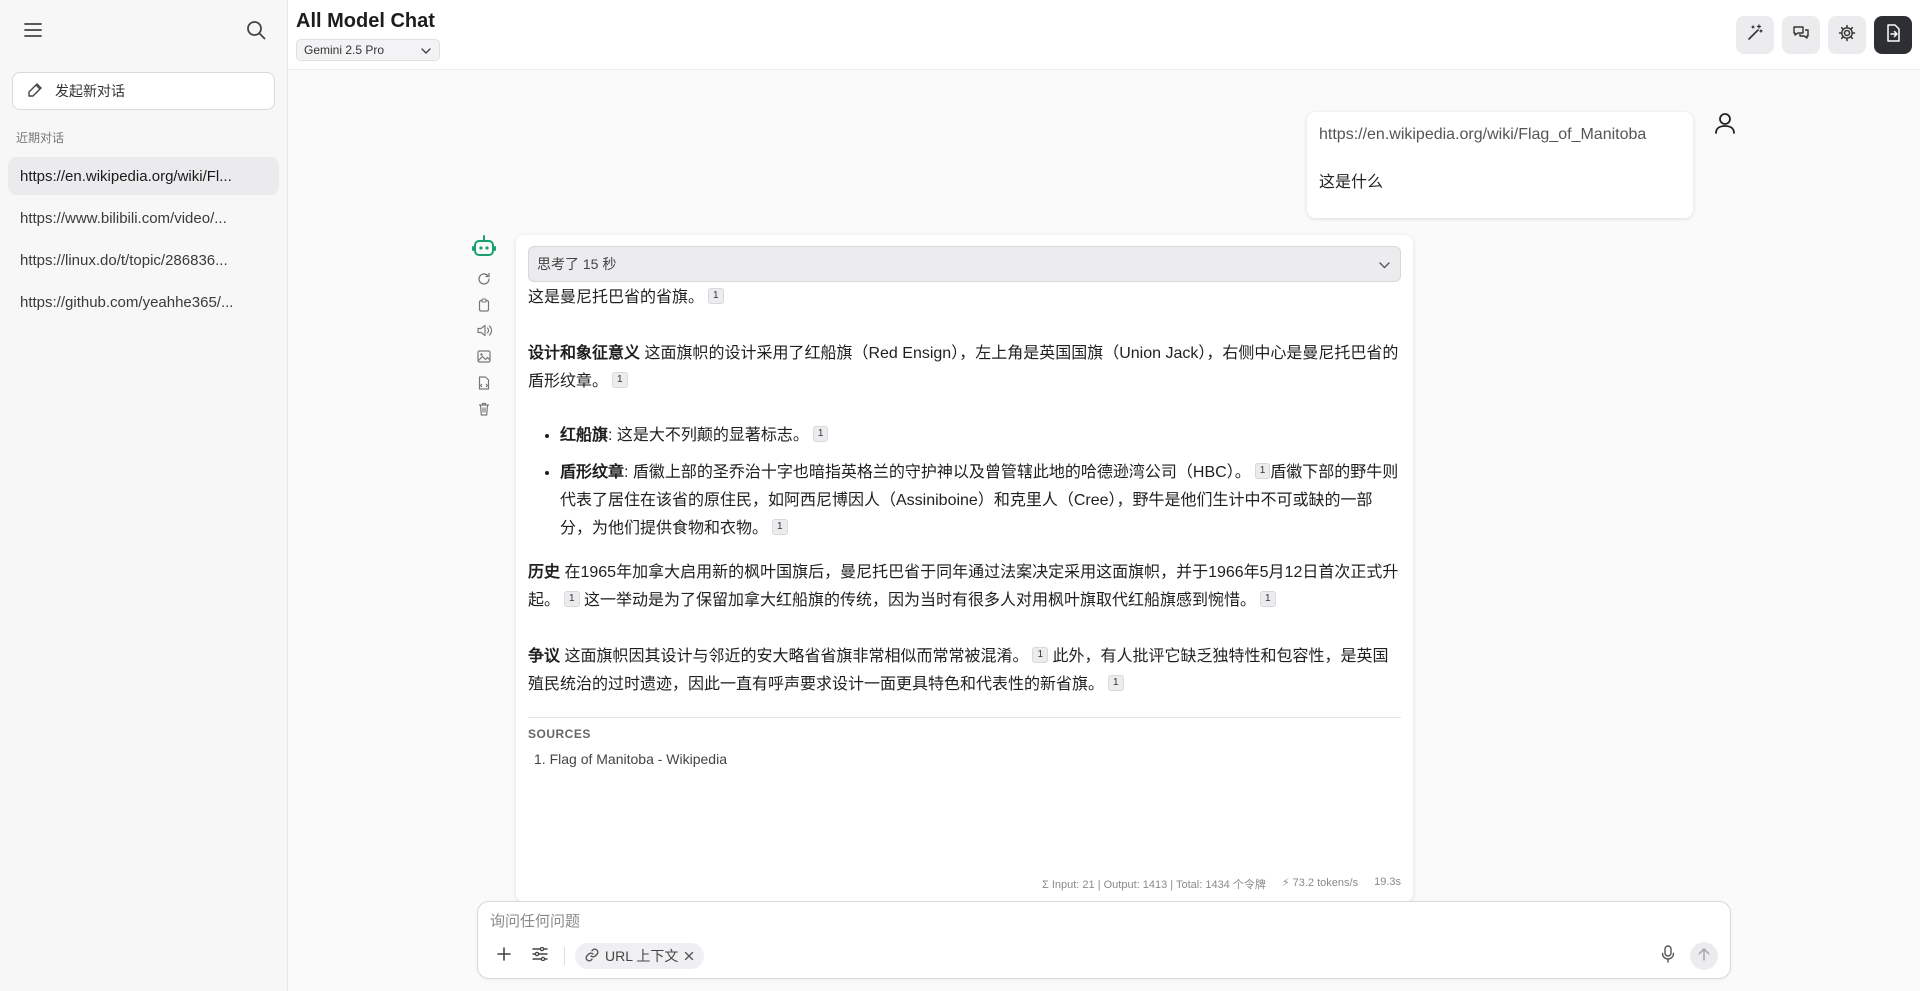 This screenshot has height=991, width=1920. I want to click on magic-wand-icon, so click(1755, 35).